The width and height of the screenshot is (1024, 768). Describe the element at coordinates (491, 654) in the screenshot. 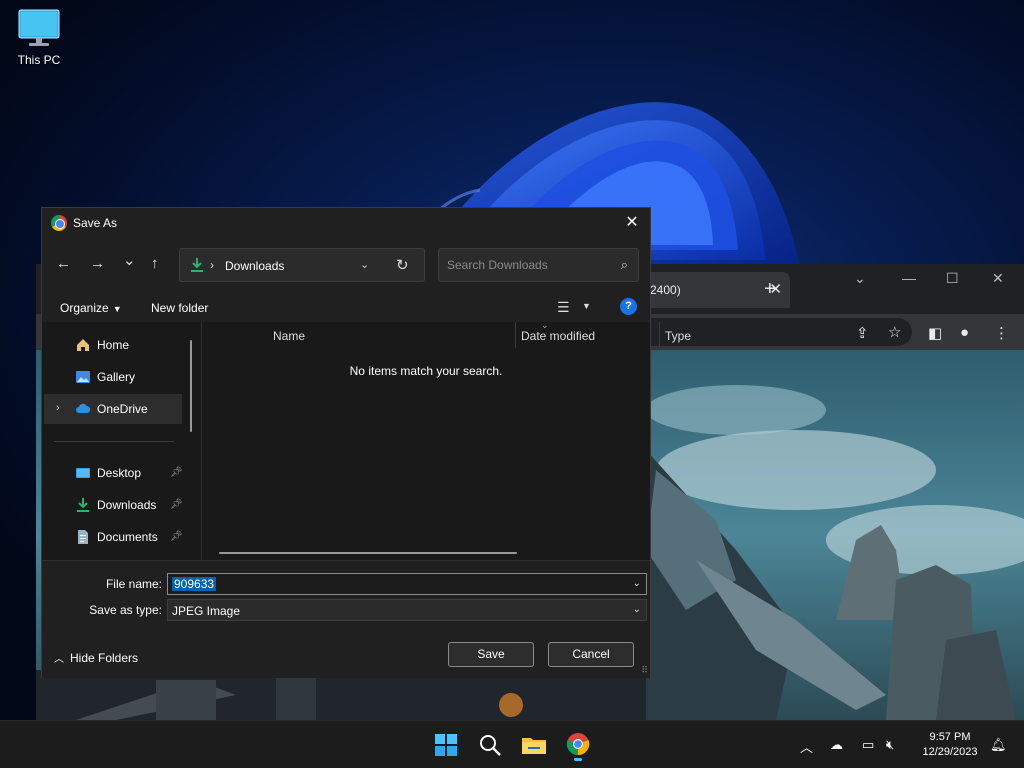

I see `save-button: Save` at that location.